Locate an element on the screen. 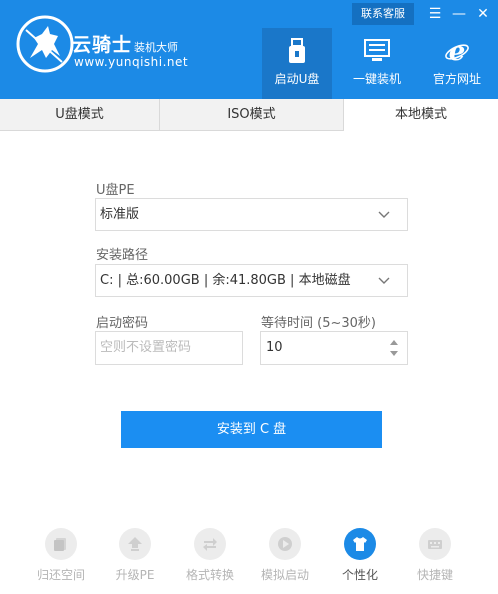 This screenshot has width=498, height=594. wait-time-value: 10 is located at coordinates (274, 347).